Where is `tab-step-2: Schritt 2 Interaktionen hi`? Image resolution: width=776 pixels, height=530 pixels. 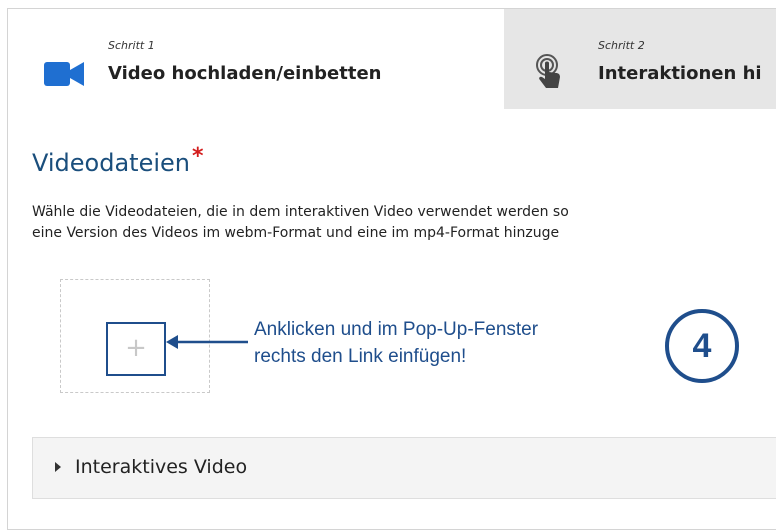 tab-step-2: Schritt 2 Interaktionen hi is located at coordinates (640, 59).